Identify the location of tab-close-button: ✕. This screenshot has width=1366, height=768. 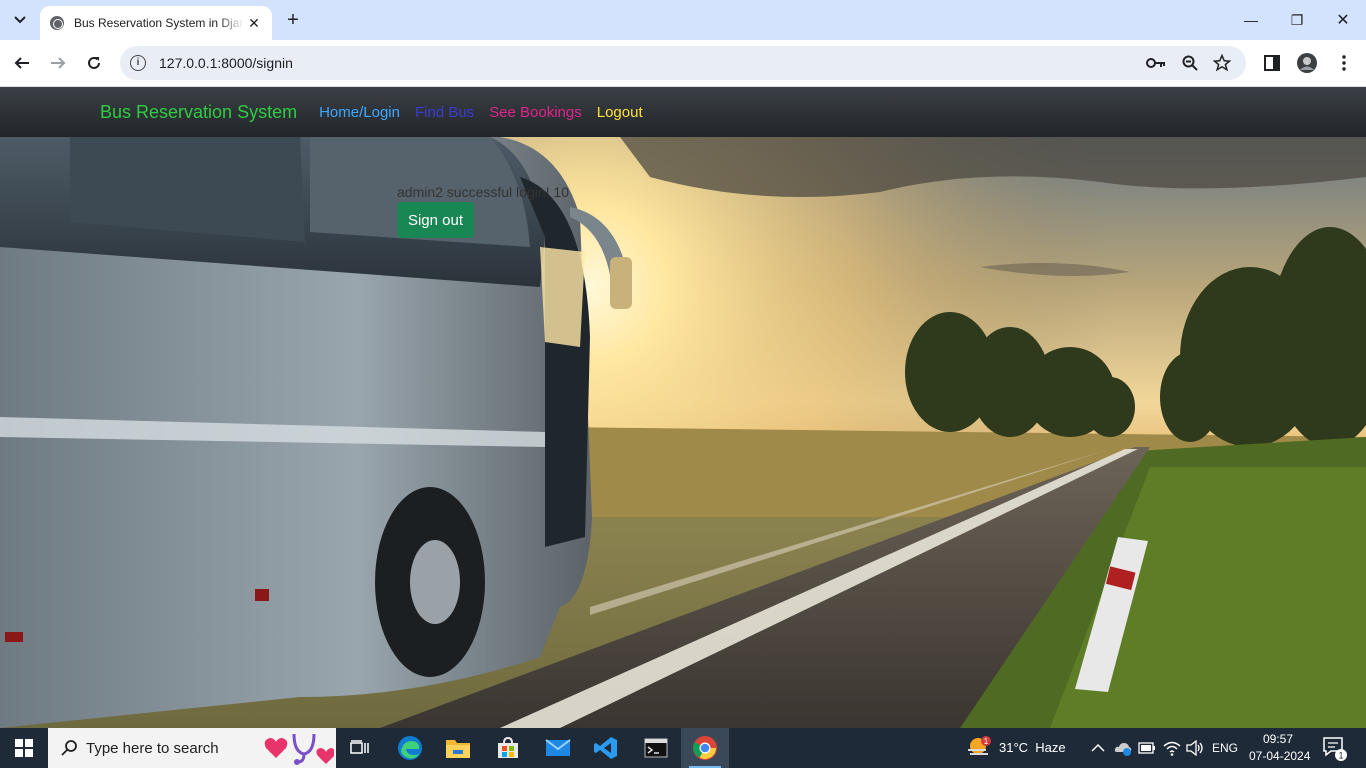
(254, 23).